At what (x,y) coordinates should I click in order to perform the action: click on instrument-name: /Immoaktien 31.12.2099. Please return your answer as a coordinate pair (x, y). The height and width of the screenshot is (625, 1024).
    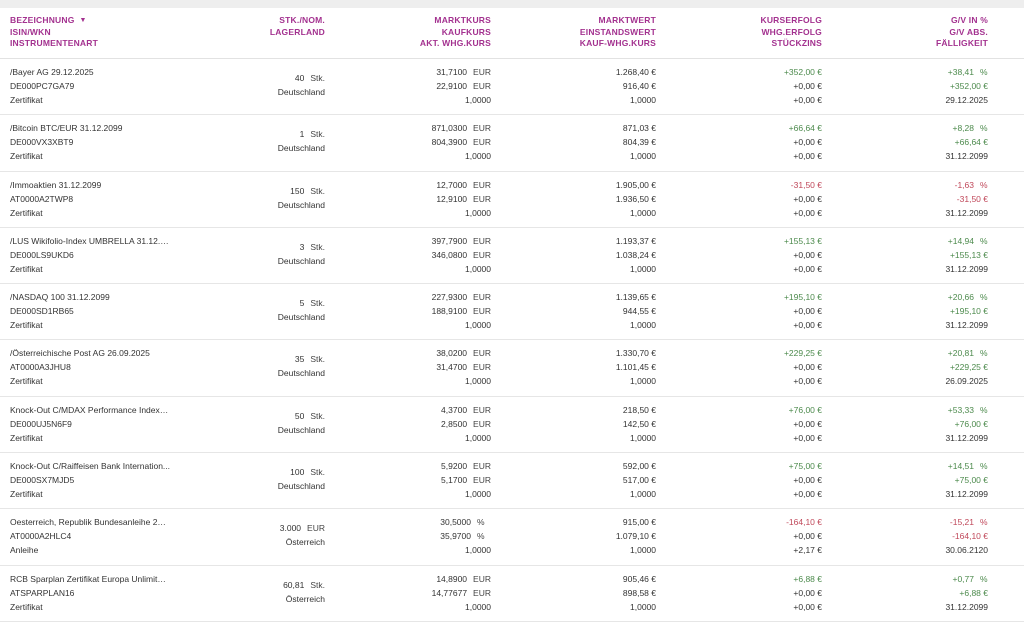
    Looking at the image, I should click on (90, 185).